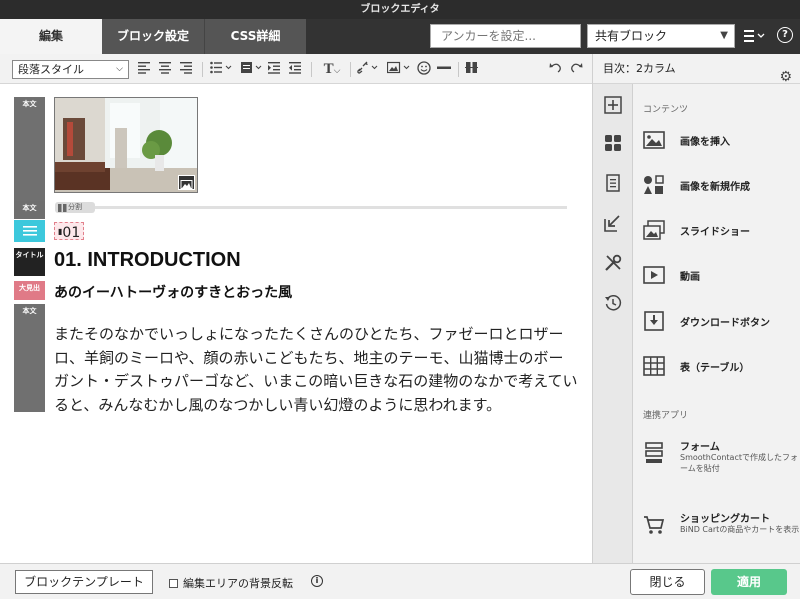 This screenshot has width=800, height=599. Describe the element at coordinates (631, 36) in the screenshot. I see `shared-block-label: 共有ブロック` at that location.